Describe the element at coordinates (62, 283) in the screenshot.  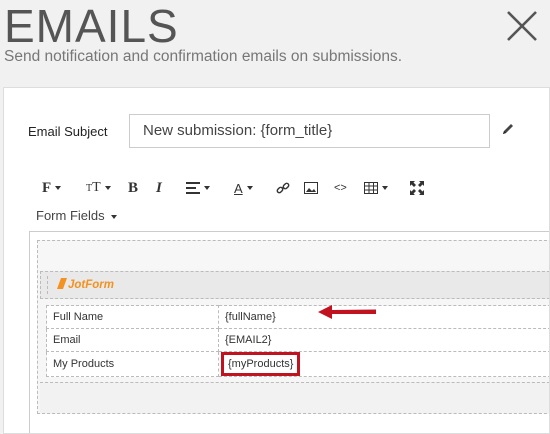
I see `jotform-logo-icon` at that location.